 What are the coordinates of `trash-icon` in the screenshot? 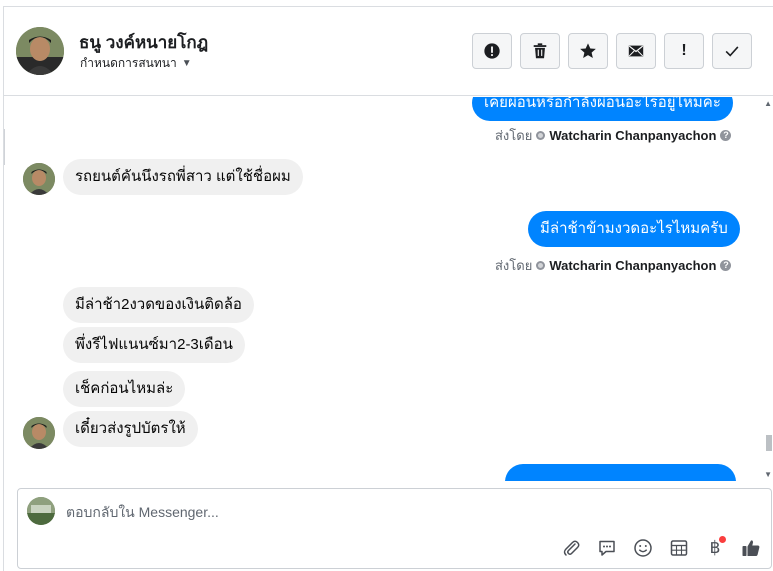 It's located at (540, 51).